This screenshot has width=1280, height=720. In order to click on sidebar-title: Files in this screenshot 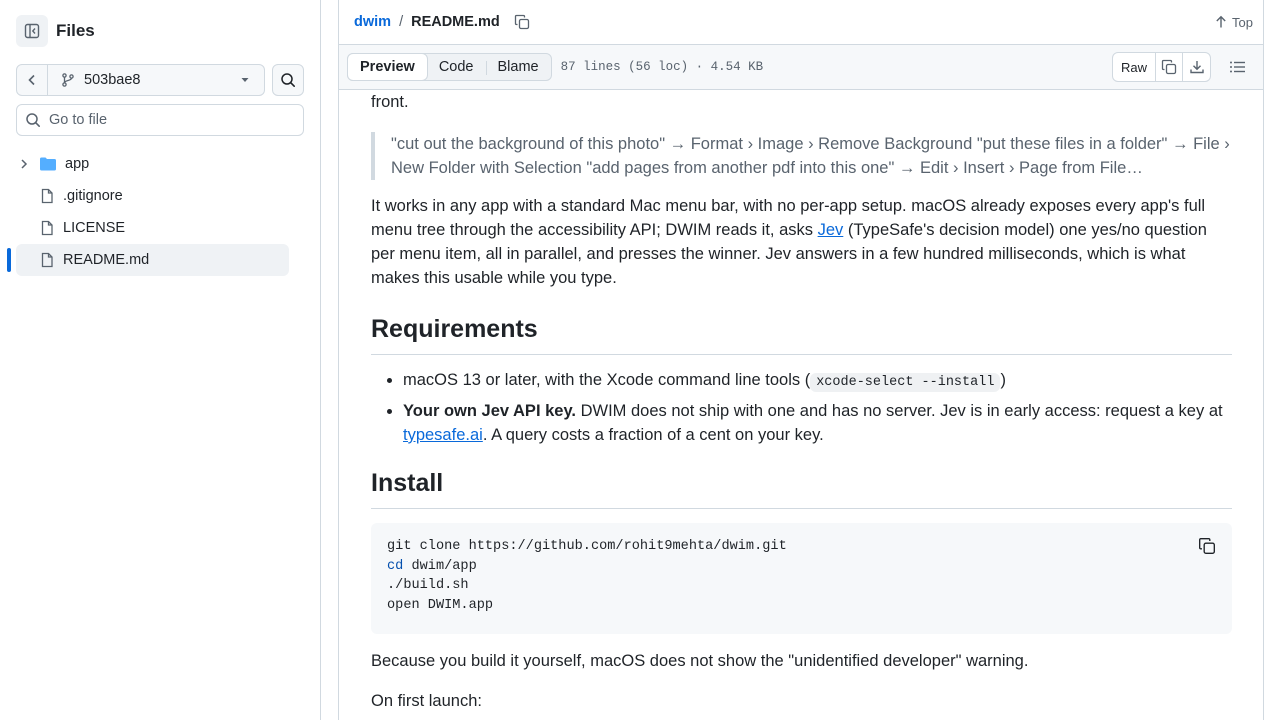, I will do `click(75, 30)`.